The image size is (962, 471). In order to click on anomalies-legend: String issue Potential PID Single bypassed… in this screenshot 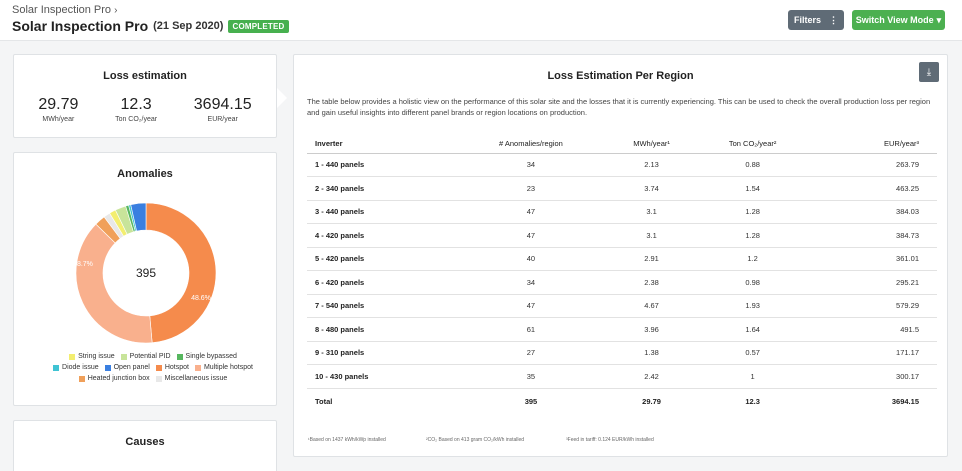, I will do `click(153, 369)`.